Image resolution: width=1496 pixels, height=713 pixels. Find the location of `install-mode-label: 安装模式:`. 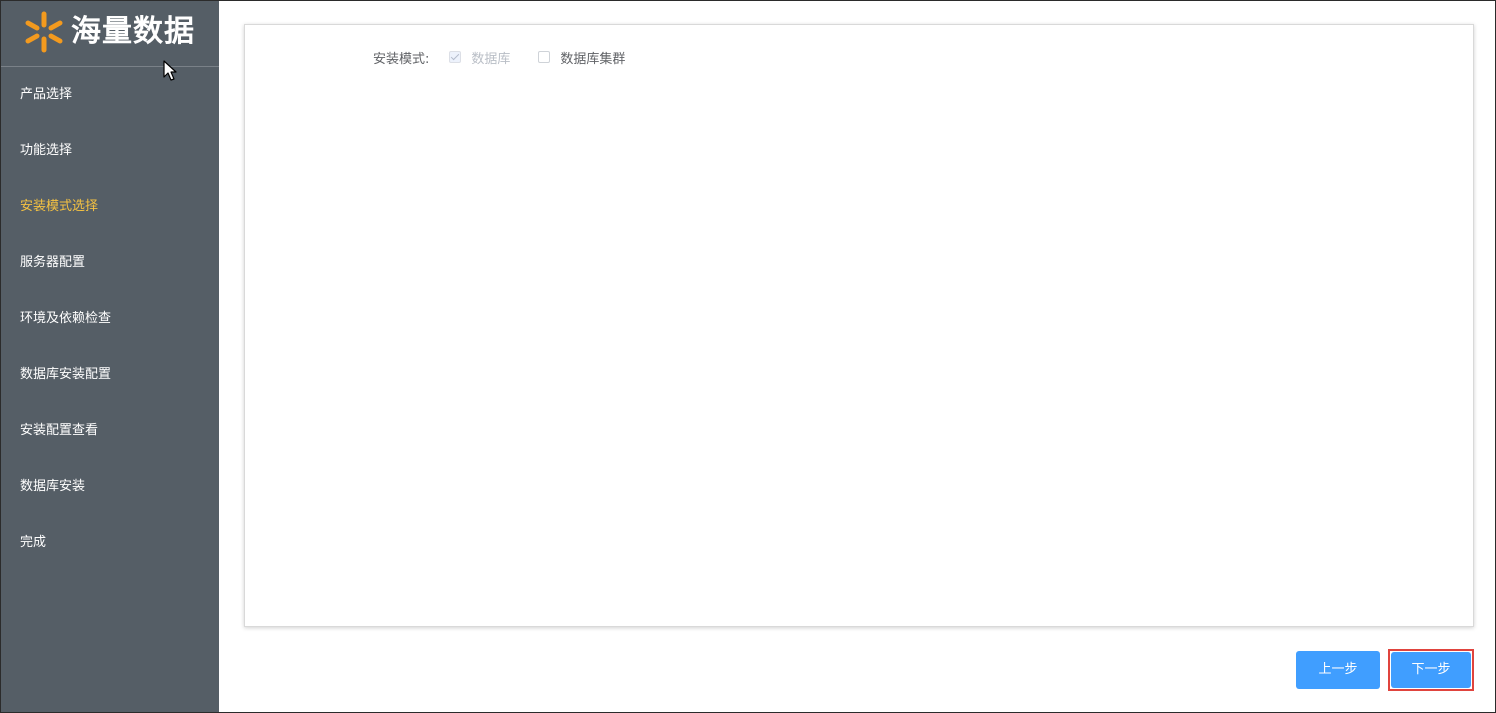

install-mode-label: 安装模式: is located at coordinates (401, 59).